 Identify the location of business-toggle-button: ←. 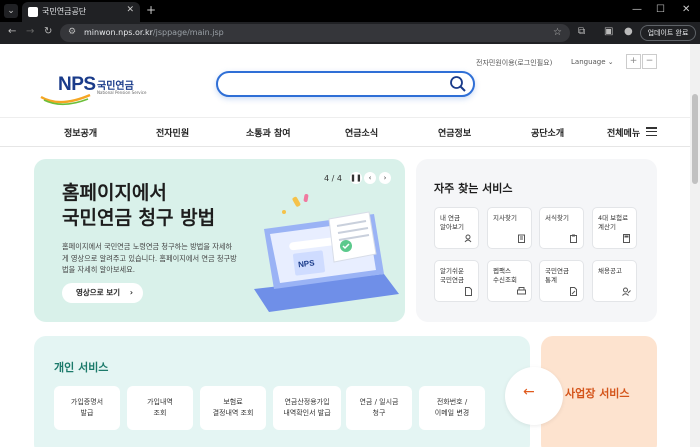
(534, 396).